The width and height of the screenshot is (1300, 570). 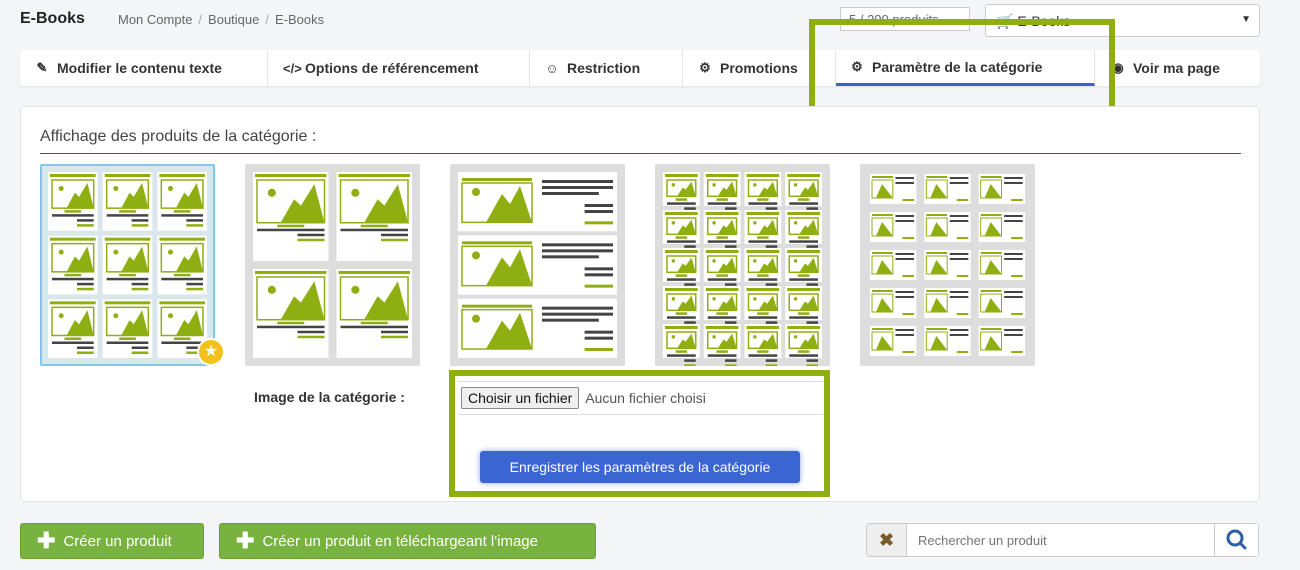 I want to click on divider, so click(x=640, y=153).